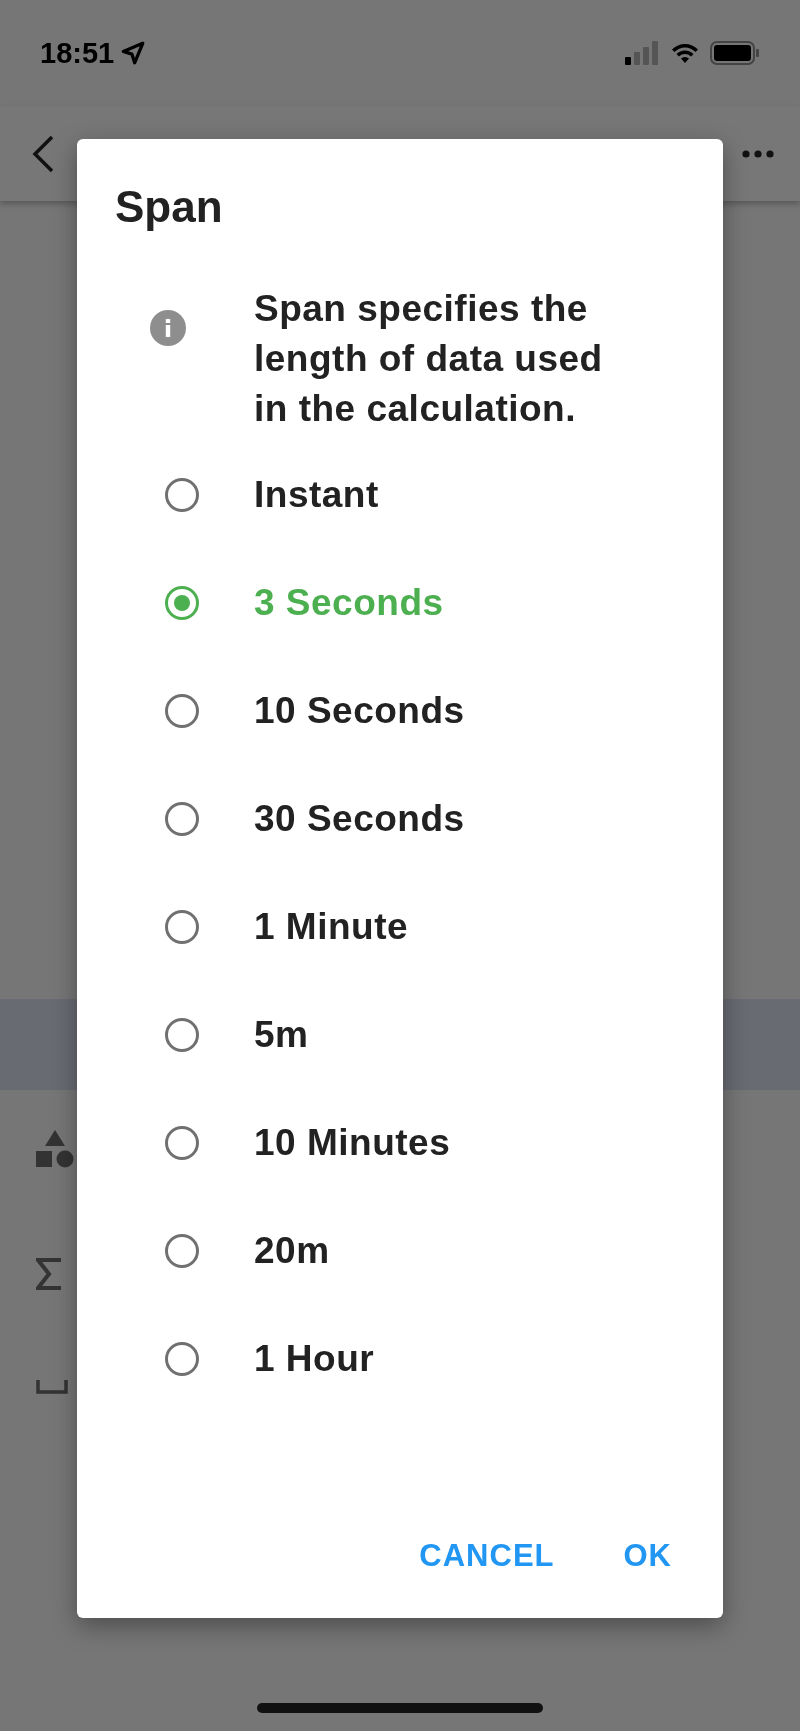 The image size is (800, 1731). What do you see at coordinates (49, 1274) in the screenshot?
I see `sigma-icon` at bounding box center [49, 1274].